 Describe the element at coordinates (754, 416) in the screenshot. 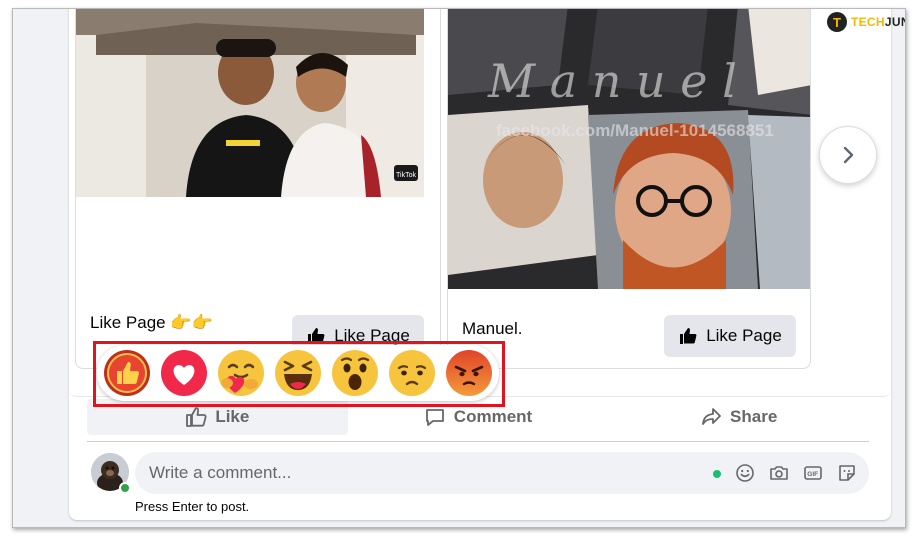

I see `share-action-label: Share` at that location.